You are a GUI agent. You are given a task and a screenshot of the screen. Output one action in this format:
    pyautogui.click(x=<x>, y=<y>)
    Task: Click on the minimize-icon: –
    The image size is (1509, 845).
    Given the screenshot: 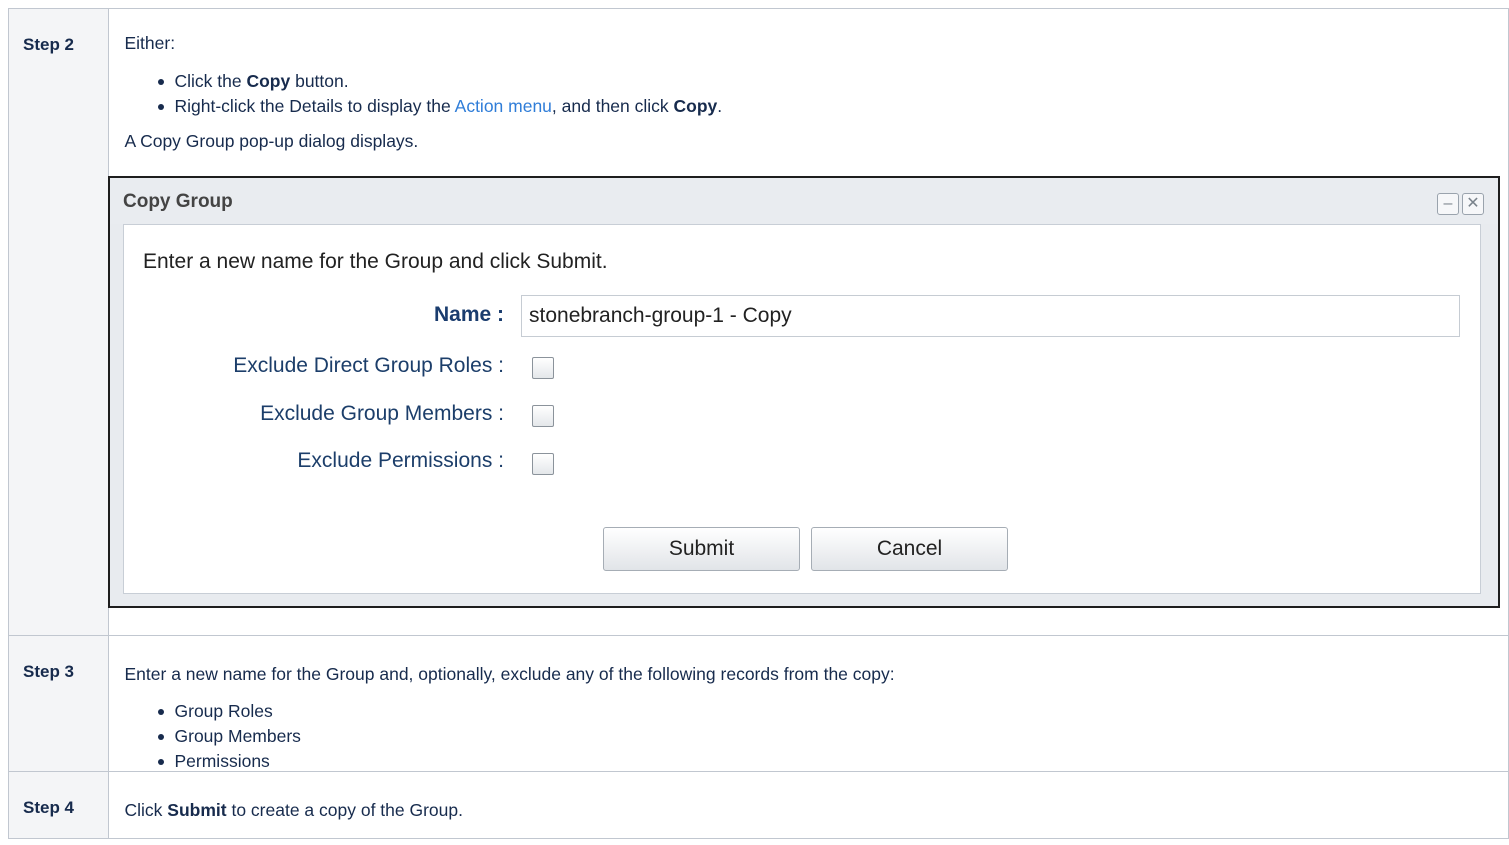 What is the action you would take?
    pyautogui.click(x=1448, y=204)
    